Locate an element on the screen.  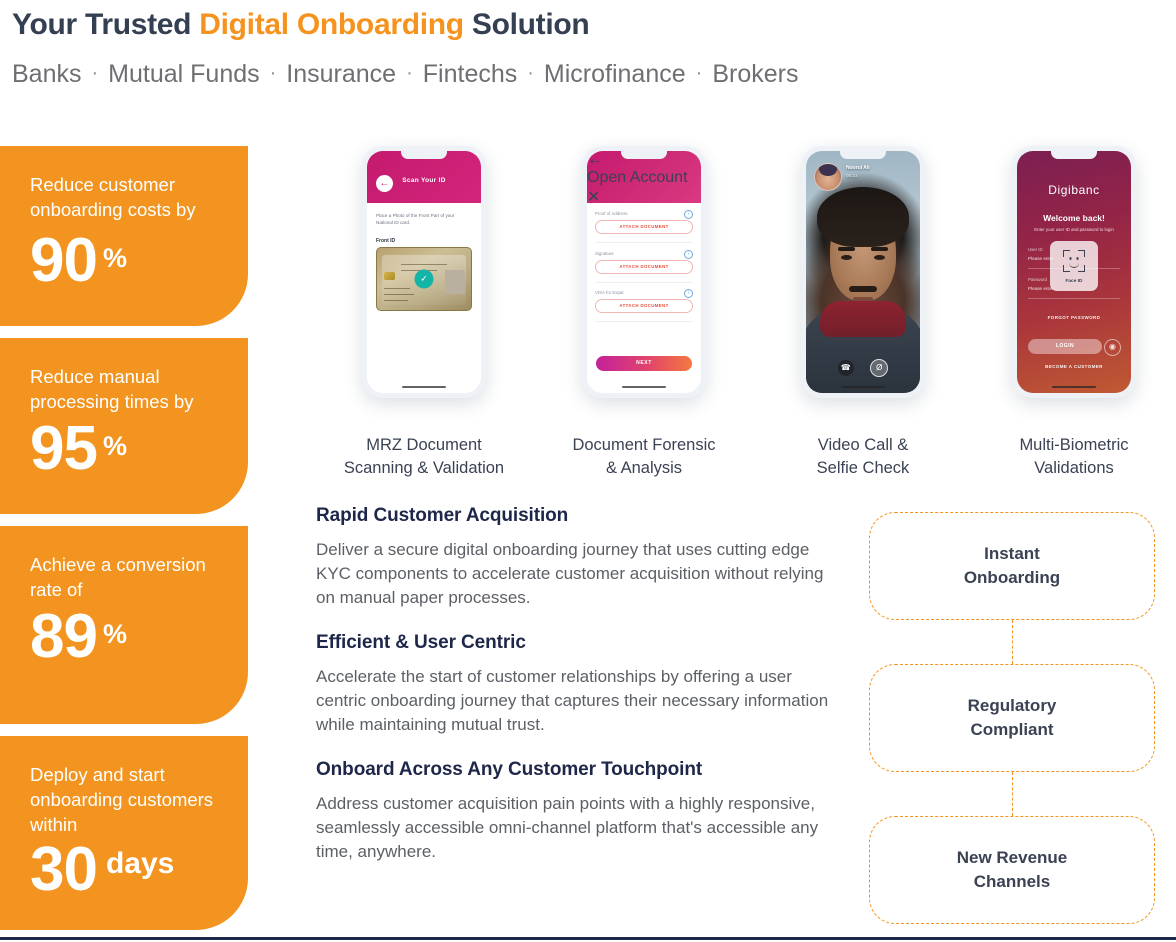
flow-box-instant-onboarding: Instant Onboarding is located at coordinates (1012, 566).